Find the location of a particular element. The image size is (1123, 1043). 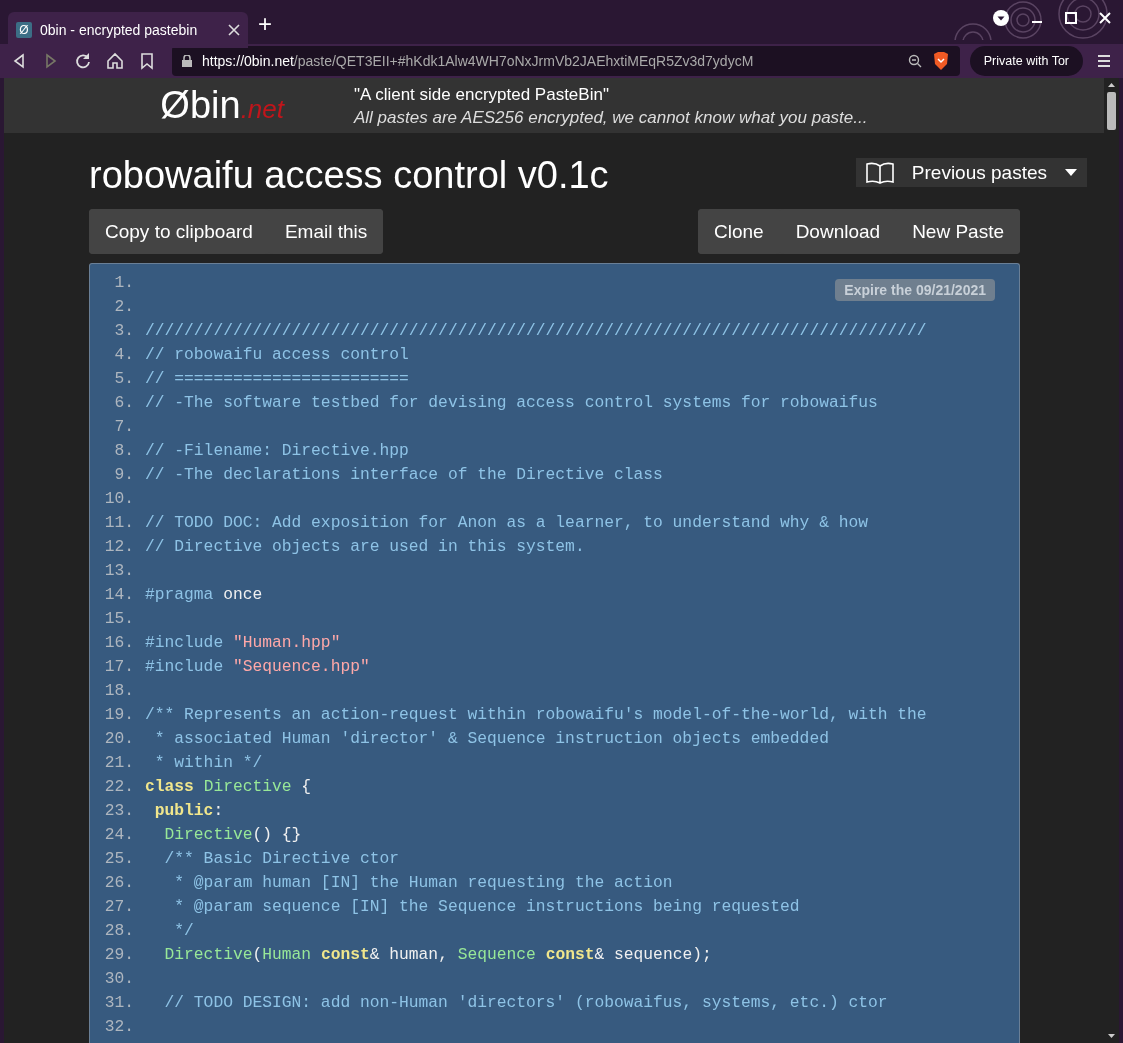

code-line: public: is located at coordinates (188, 810).